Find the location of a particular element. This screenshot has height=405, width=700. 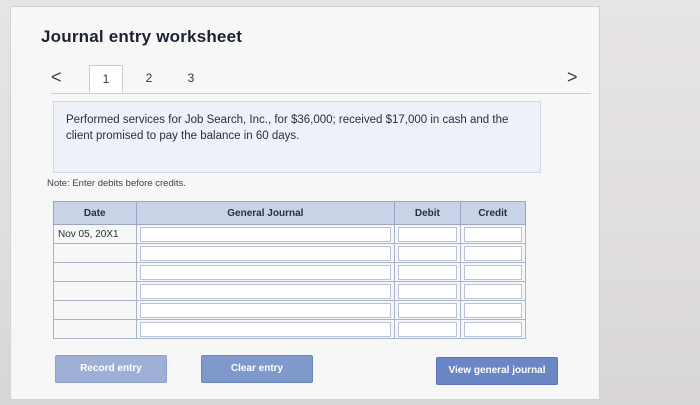

table-header-row: Date General Journal Debit Credit is located at coordinates (290, 213).